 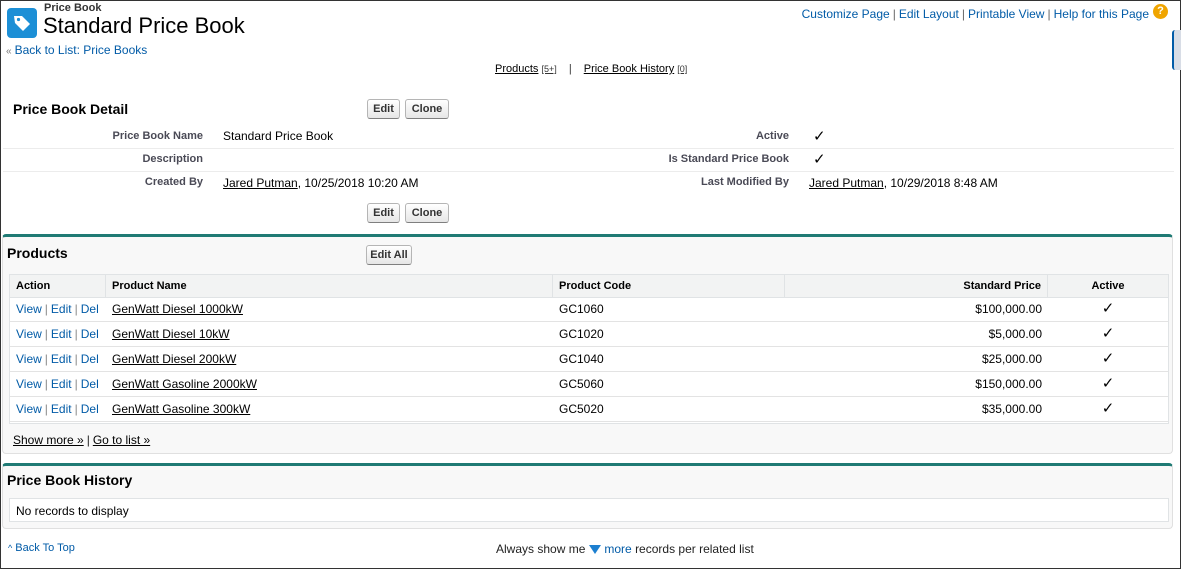 What do you see at coordinates (278, 136) in the screenshot?
I see `price-book-name-value: Standard Price Book` at bounding box center [278, 136].